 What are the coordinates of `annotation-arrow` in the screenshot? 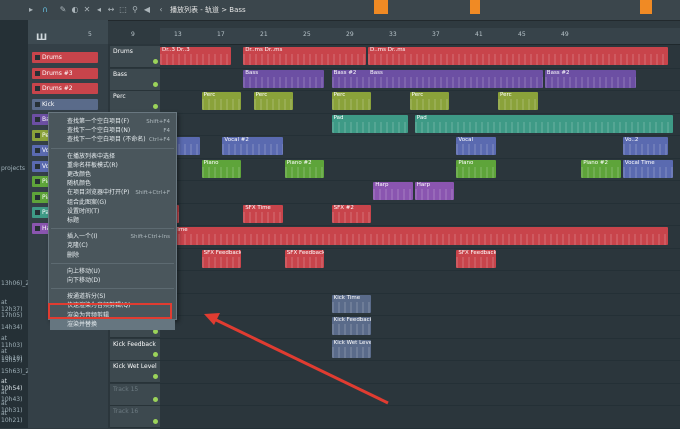 It's located at (296, 359).